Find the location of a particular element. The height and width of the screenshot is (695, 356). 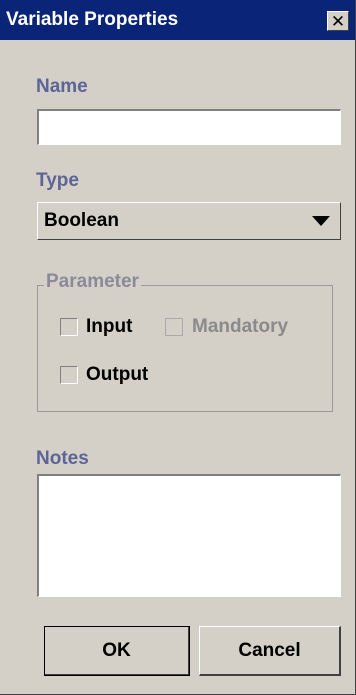

output-checkbox-label: Output is located at coordinates (117, 375).